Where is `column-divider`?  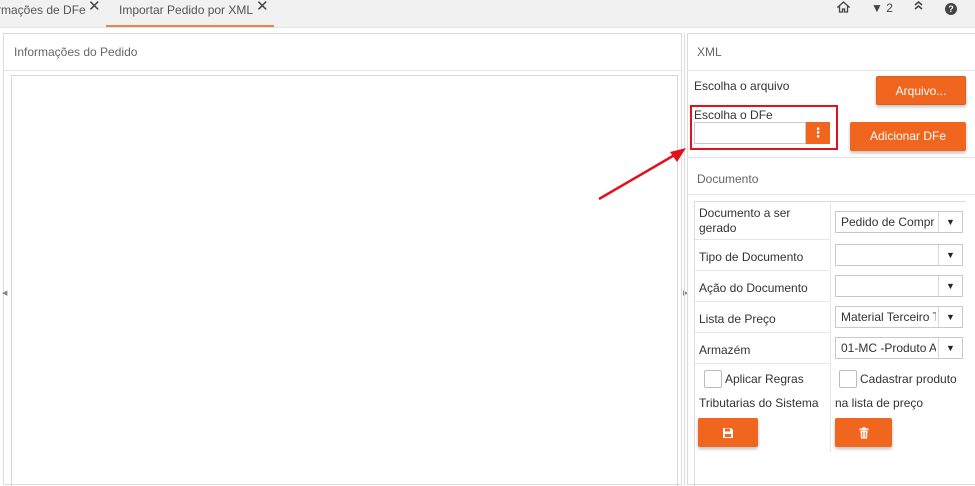 column-divider is located at coordinates (830, 327).